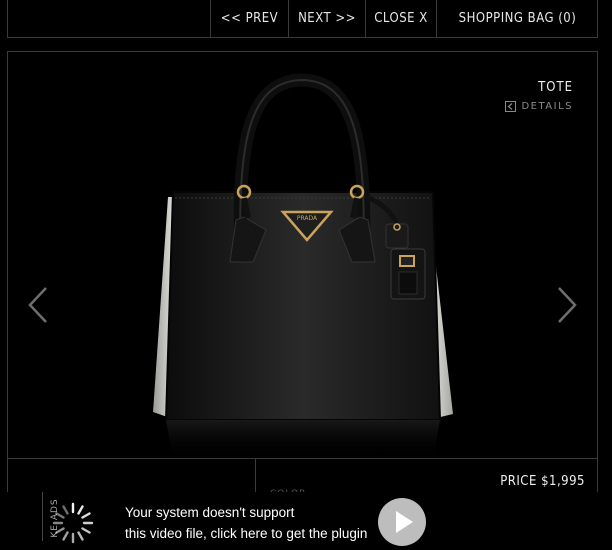  I want to click on shopping-bag-button: SHOPPING BAG (0), so click(517, 18).